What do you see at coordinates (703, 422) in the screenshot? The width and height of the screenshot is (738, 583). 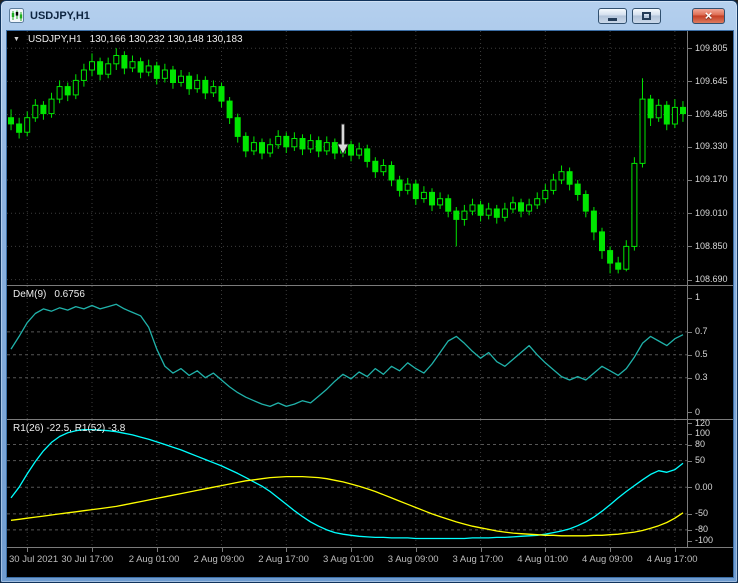 I see `axis-label: 120` at bounding box center [703, 422].